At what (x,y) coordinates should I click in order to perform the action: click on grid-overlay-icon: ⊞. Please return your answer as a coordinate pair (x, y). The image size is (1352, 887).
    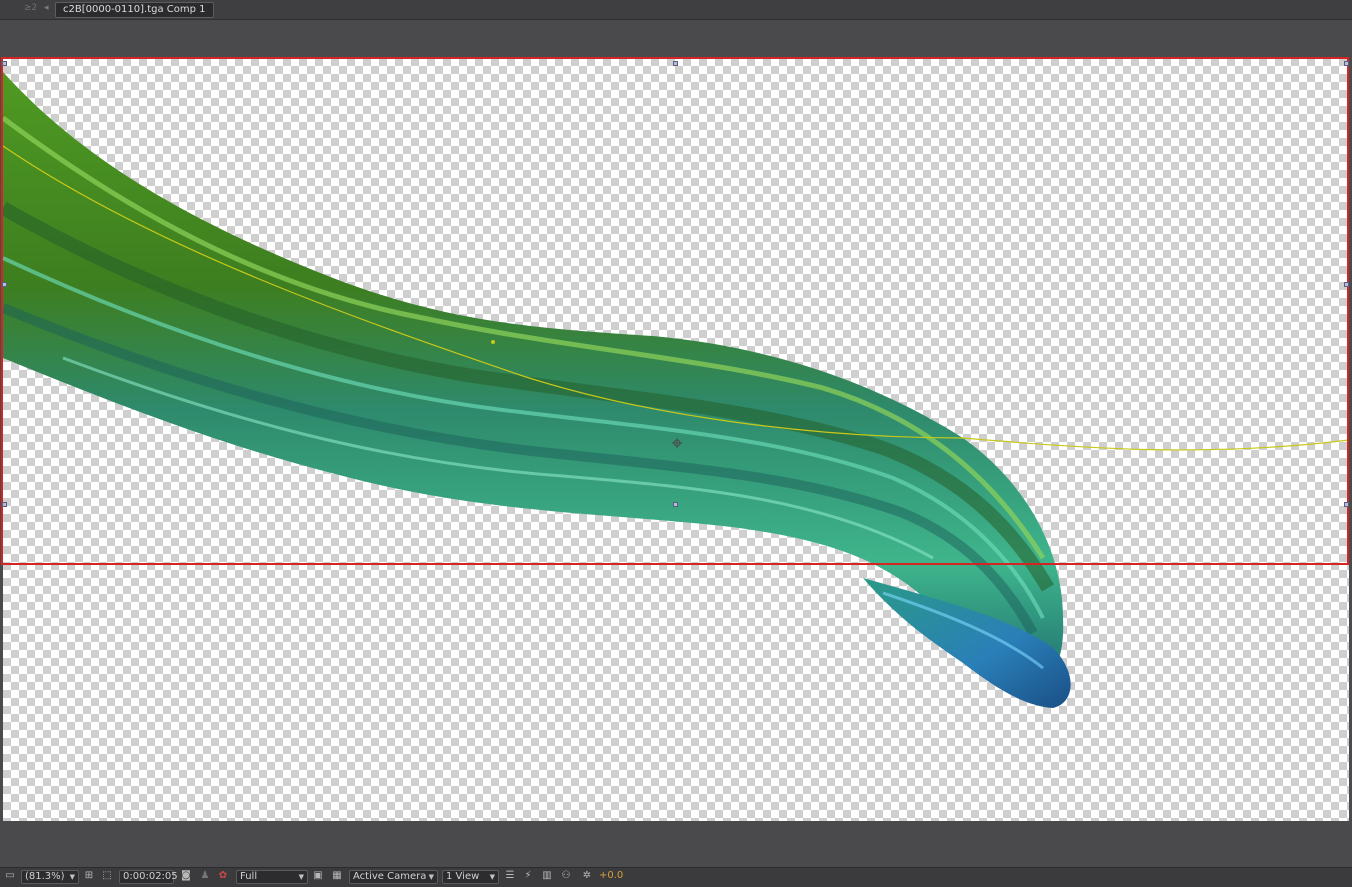
    Looking at the image, I should click on (89, 877).